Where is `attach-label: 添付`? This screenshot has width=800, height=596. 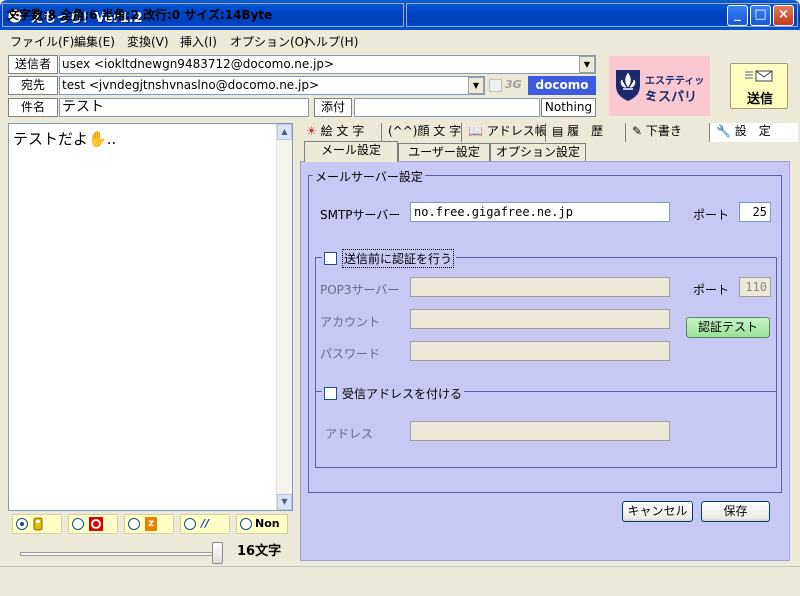
attach-label: 添付 is located at coordinates (333, 107).